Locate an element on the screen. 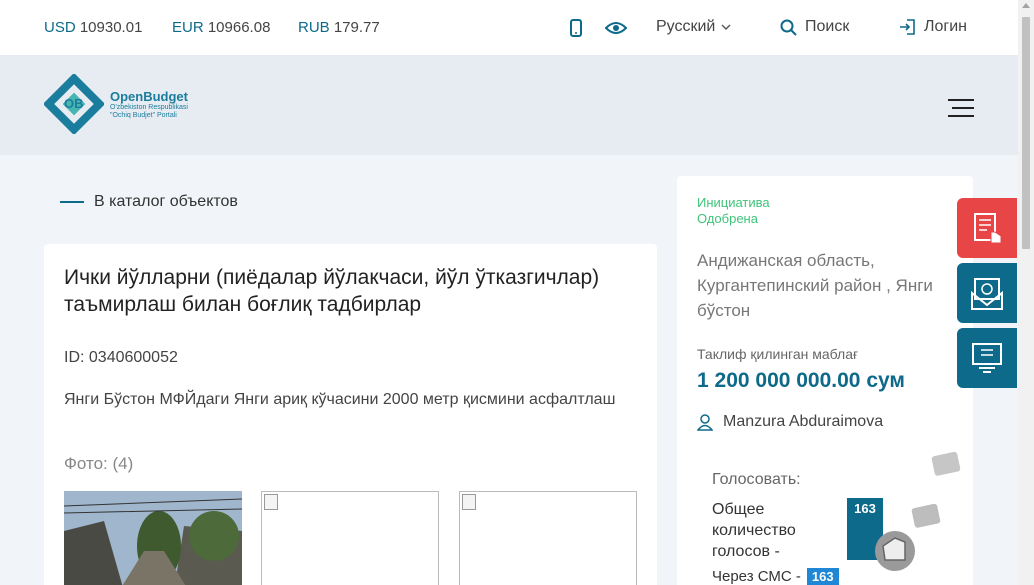  status-type: Инициатива is located at coordinates (733, 202).